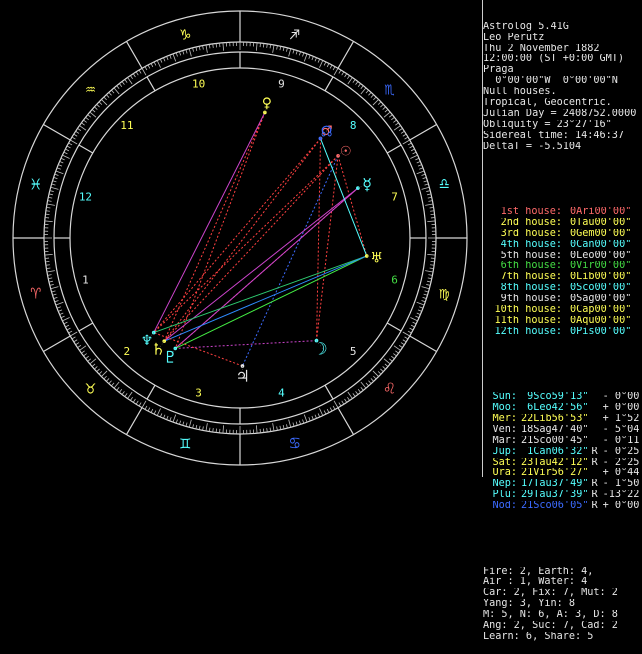  Describe the element at coordinates (600, 310) in the screenshot. I see `cusp-value: 0Cap00'00"` at that location.